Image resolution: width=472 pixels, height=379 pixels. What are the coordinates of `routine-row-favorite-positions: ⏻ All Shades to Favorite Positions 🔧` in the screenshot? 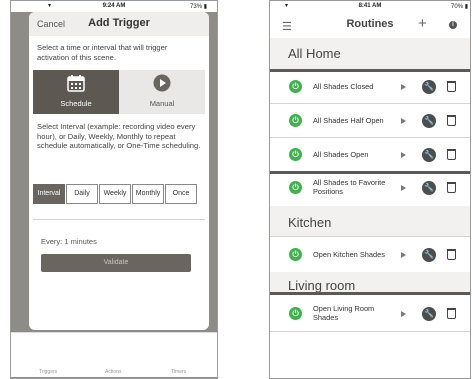 It's located at (370, 190).